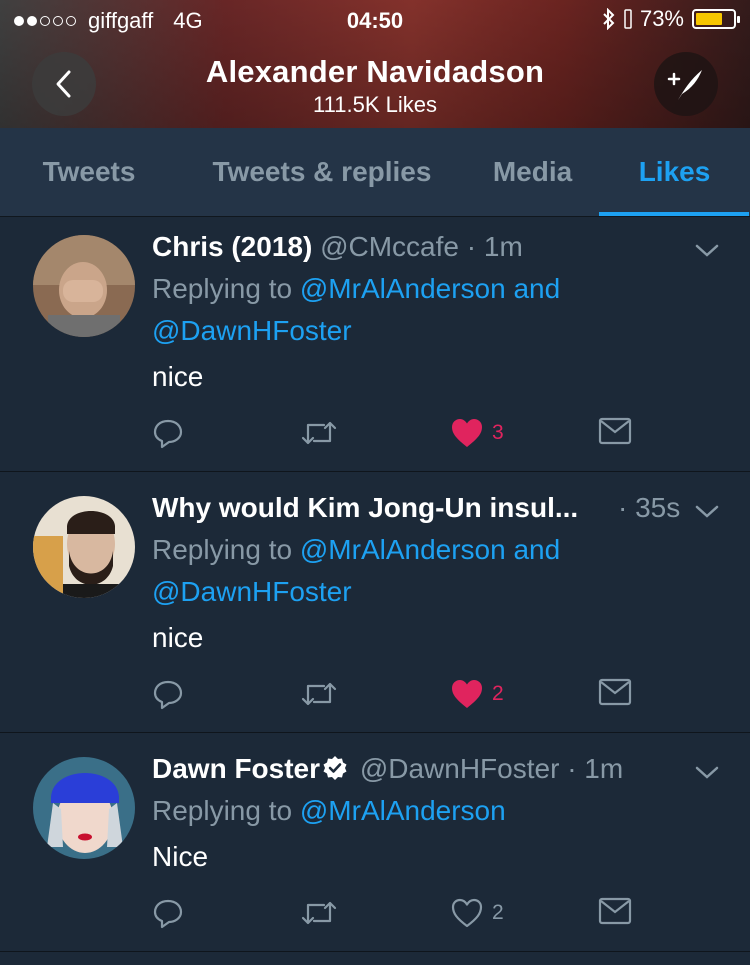  I want to click on tab-tweets-replies: Tweets & replies, so click(322, 172).